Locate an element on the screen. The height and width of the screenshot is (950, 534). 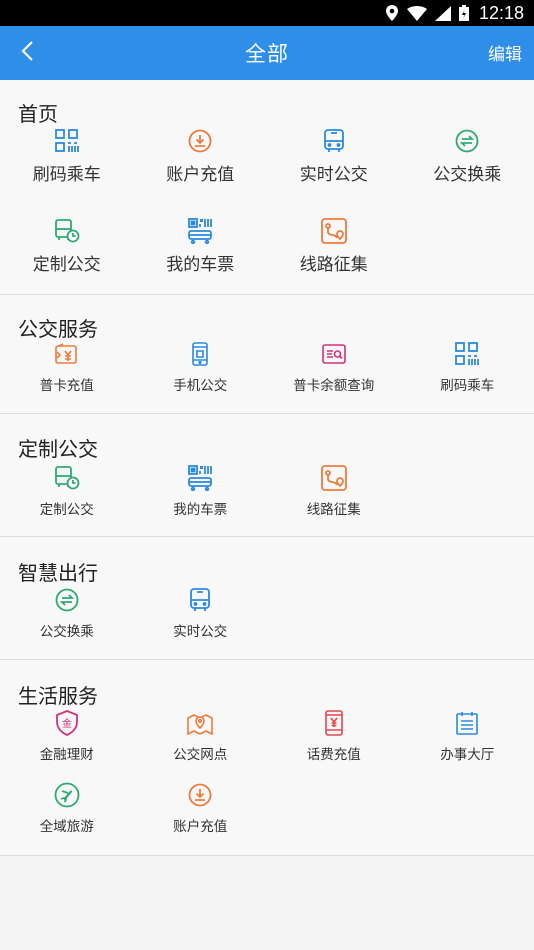
phone-icon is located at coordinates (200, 354).